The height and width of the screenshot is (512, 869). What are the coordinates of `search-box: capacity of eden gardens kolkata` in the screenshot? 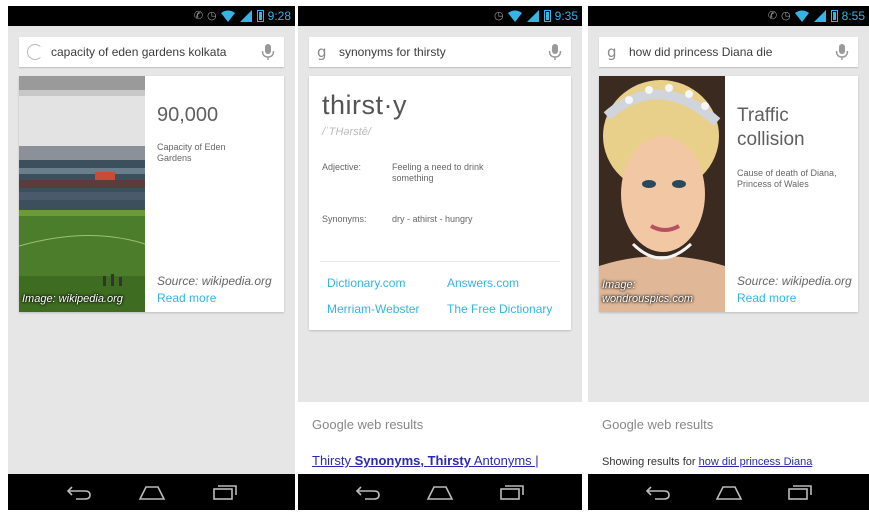 It's located at (151, 52).